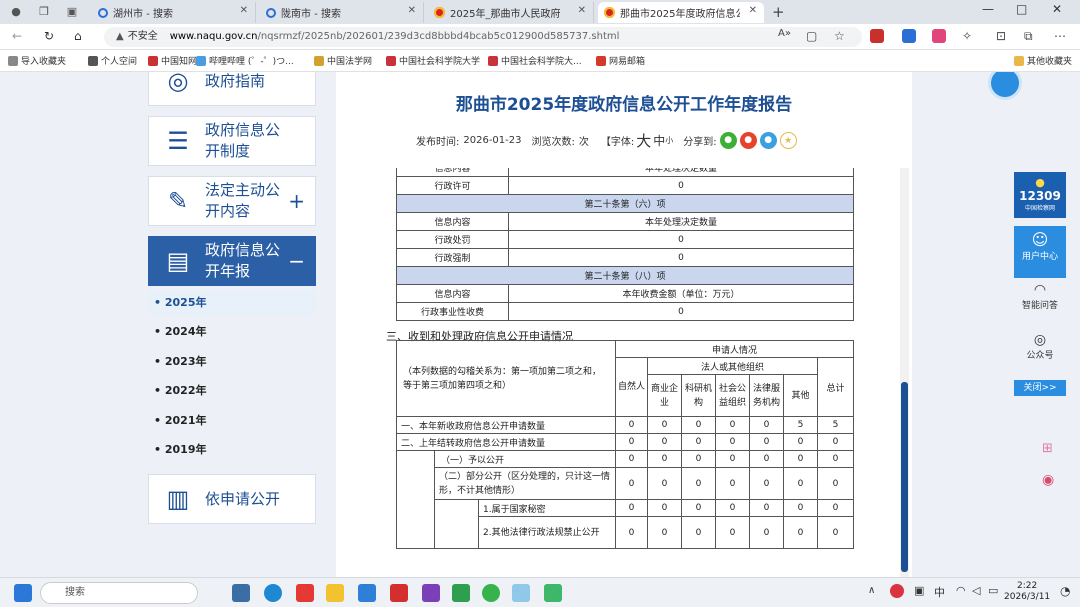 This screenshot has height=607, width=1080. Describe the element at coordinates (939, 592) in the screenshot. I see `ime-indicator: 中` at that location.